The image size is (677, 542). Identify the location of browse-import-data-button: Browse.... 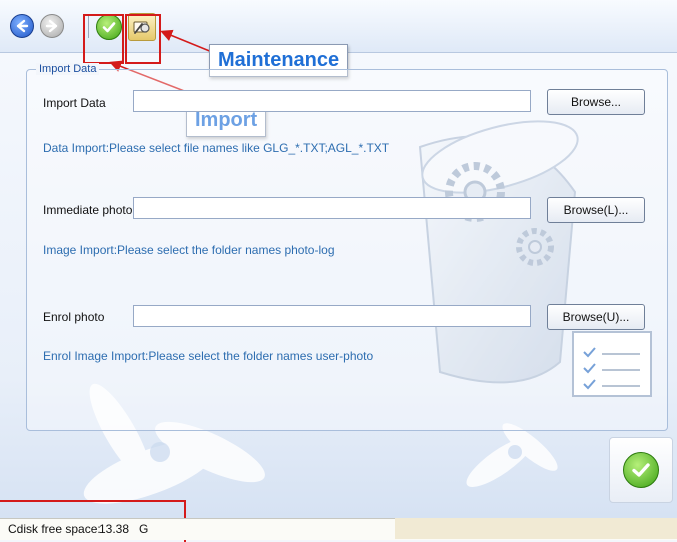
(596, 102).